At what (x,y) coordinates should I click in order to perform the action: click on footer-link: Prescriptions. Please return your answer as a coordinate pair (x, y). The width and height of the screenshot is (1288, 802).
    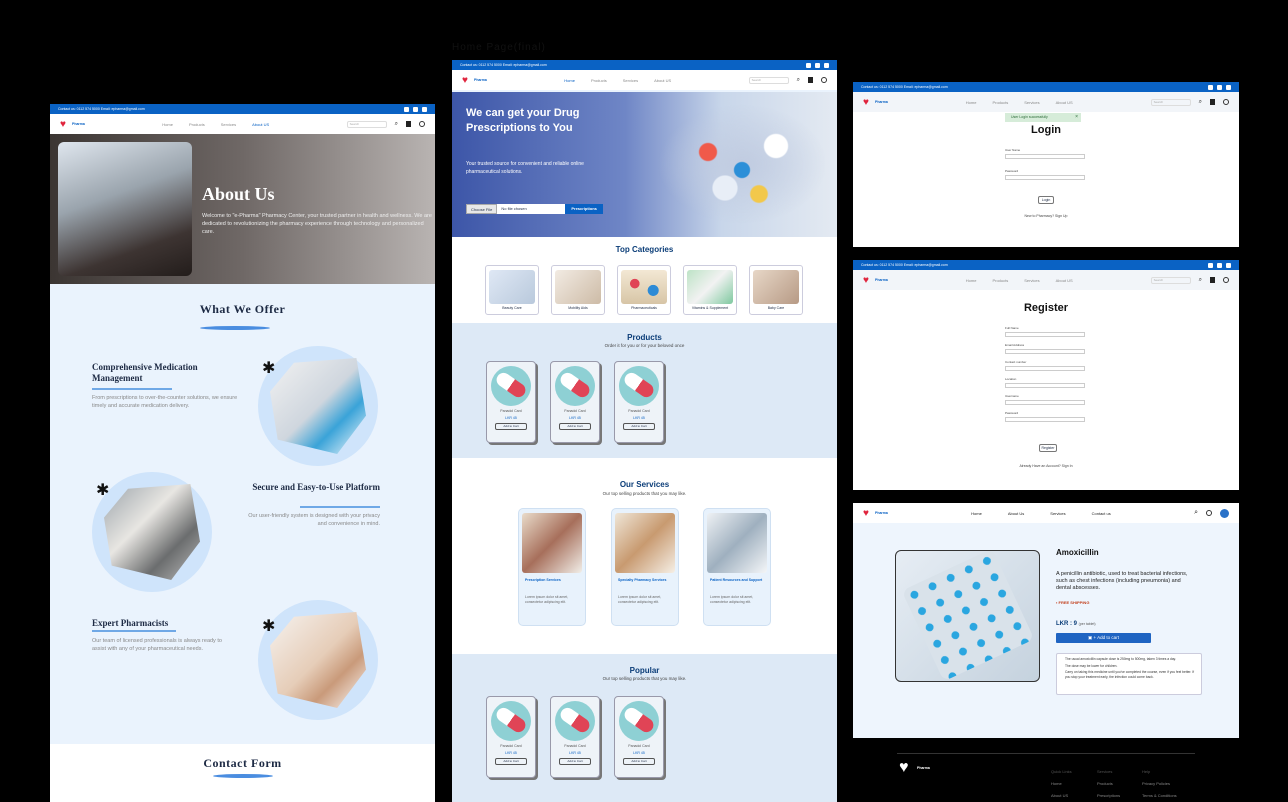
    Looking at the image, I should click on (1108, 796).